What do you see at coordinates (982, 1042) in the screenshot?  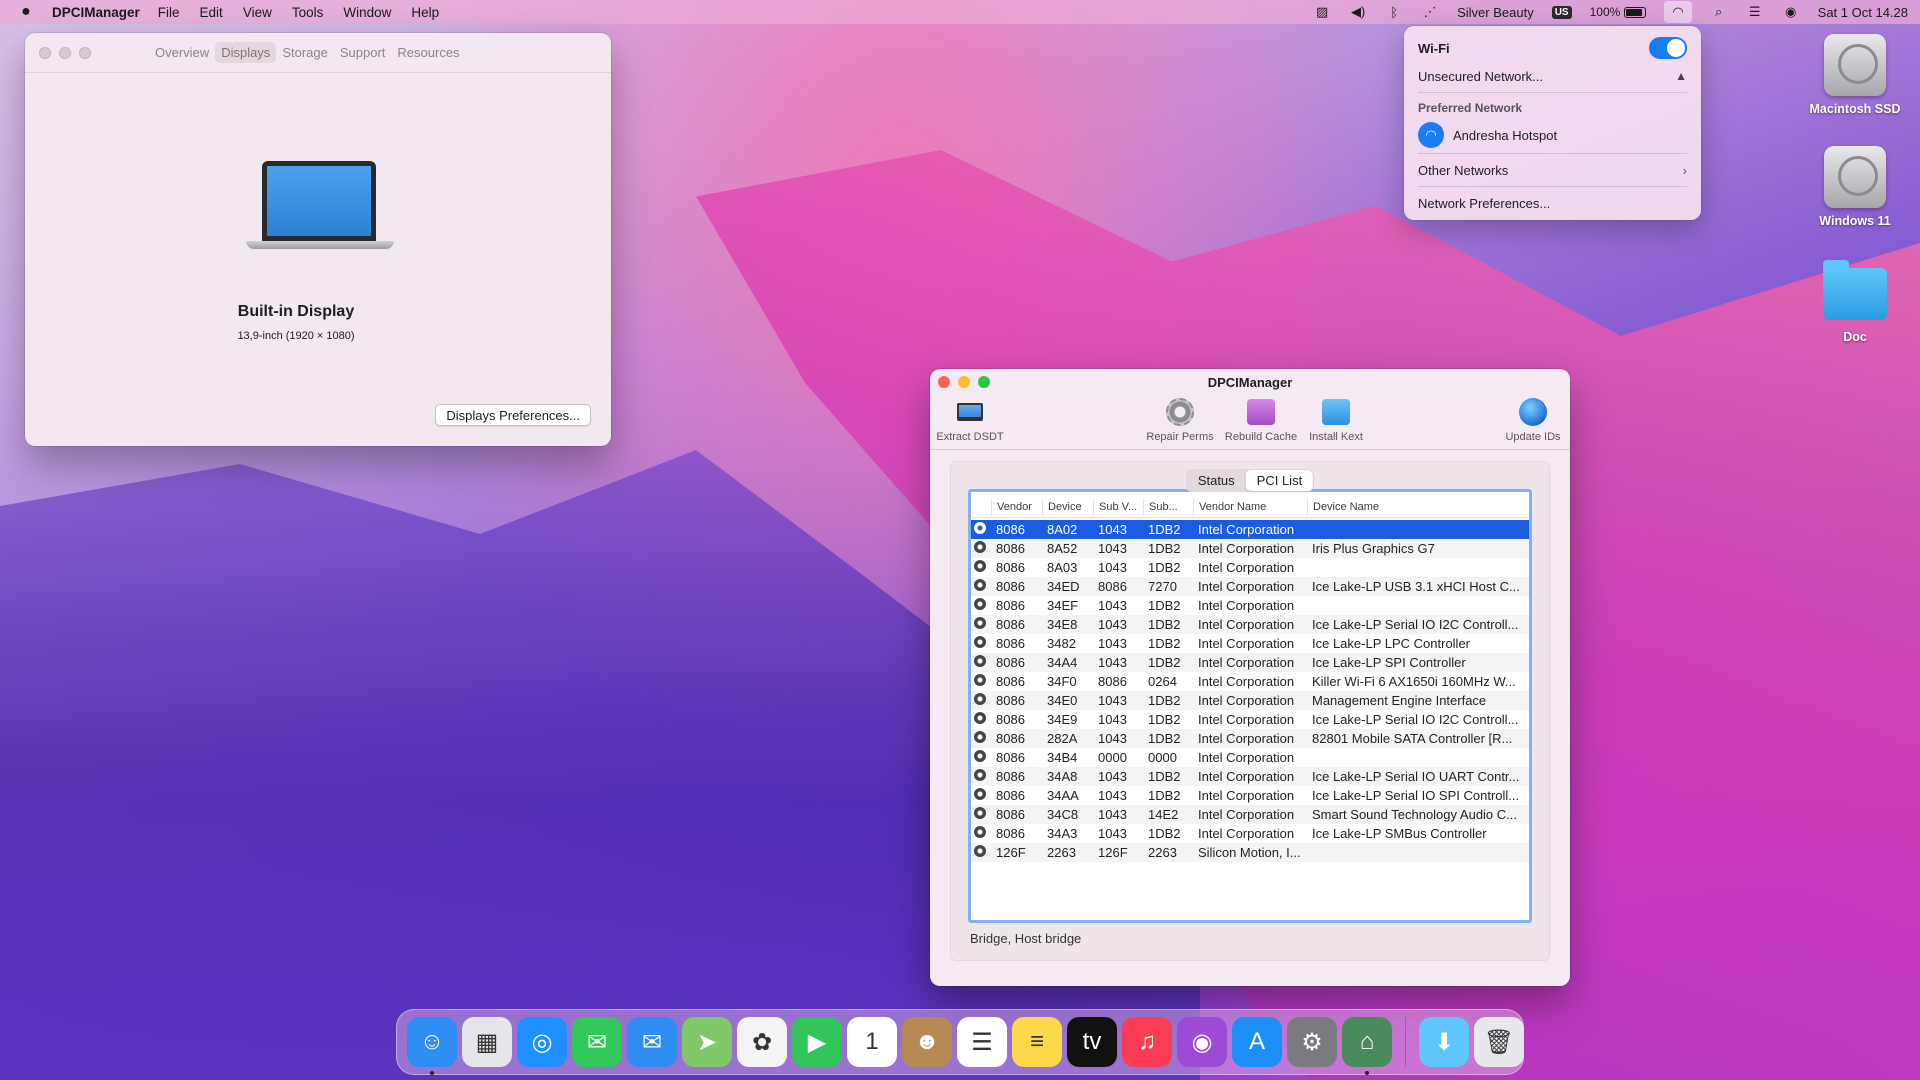 I see `reminders-icon: ☰` at bounding box center [982, 1042].